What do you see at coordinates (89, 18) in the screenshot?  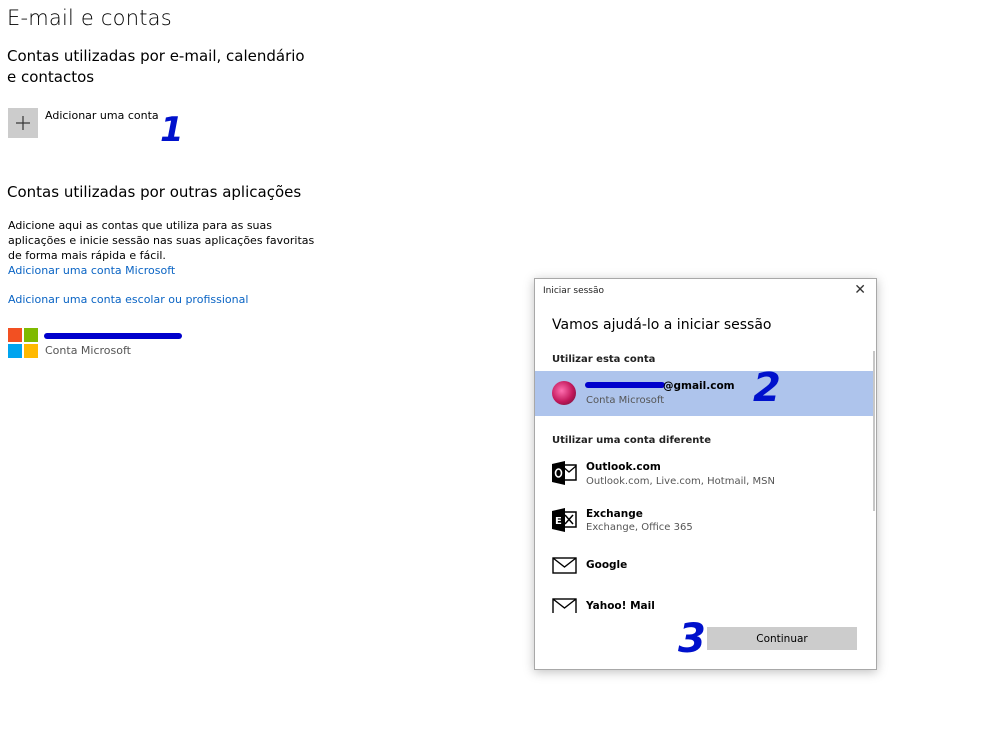 I see `page-title: E-mail e contas` at bounding box center [89, 18].